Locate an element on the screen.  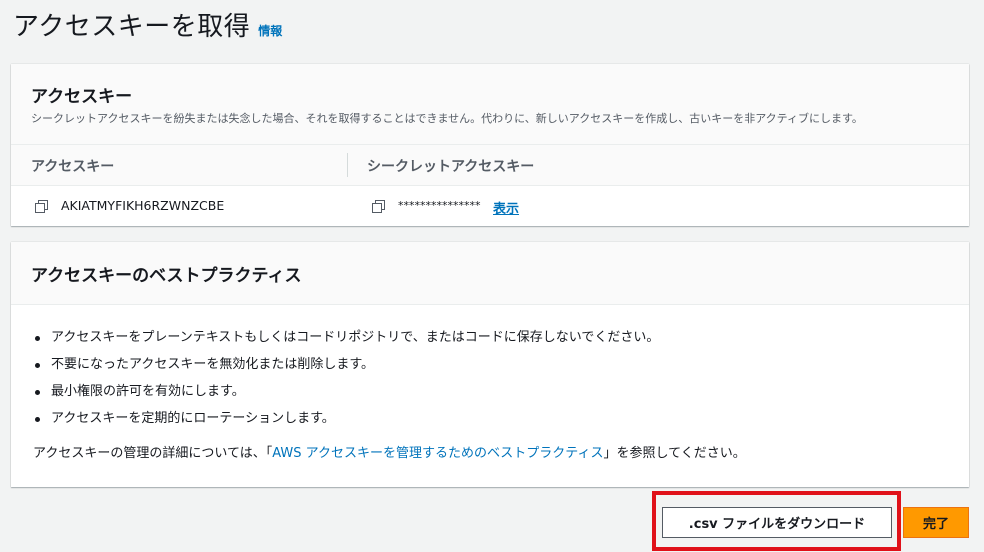
page-header: アクセスキーを取得 情報 is located at coordinates (147, 24).